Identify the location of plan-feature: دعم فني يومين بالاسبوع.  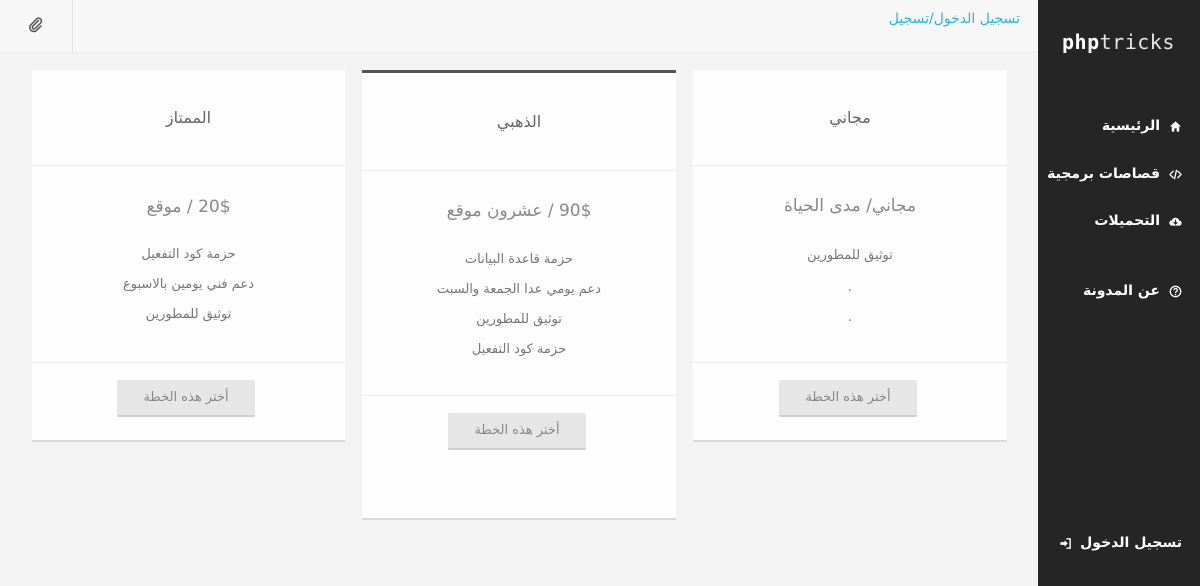
(188, 284).